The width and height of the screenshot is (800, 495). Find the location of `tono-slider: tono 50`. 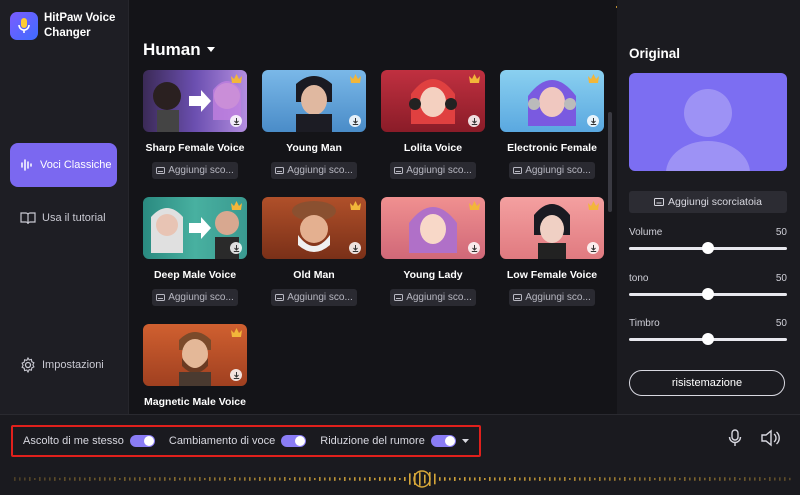

tono-slider: tono 50 is located at coordinates (708, 286).